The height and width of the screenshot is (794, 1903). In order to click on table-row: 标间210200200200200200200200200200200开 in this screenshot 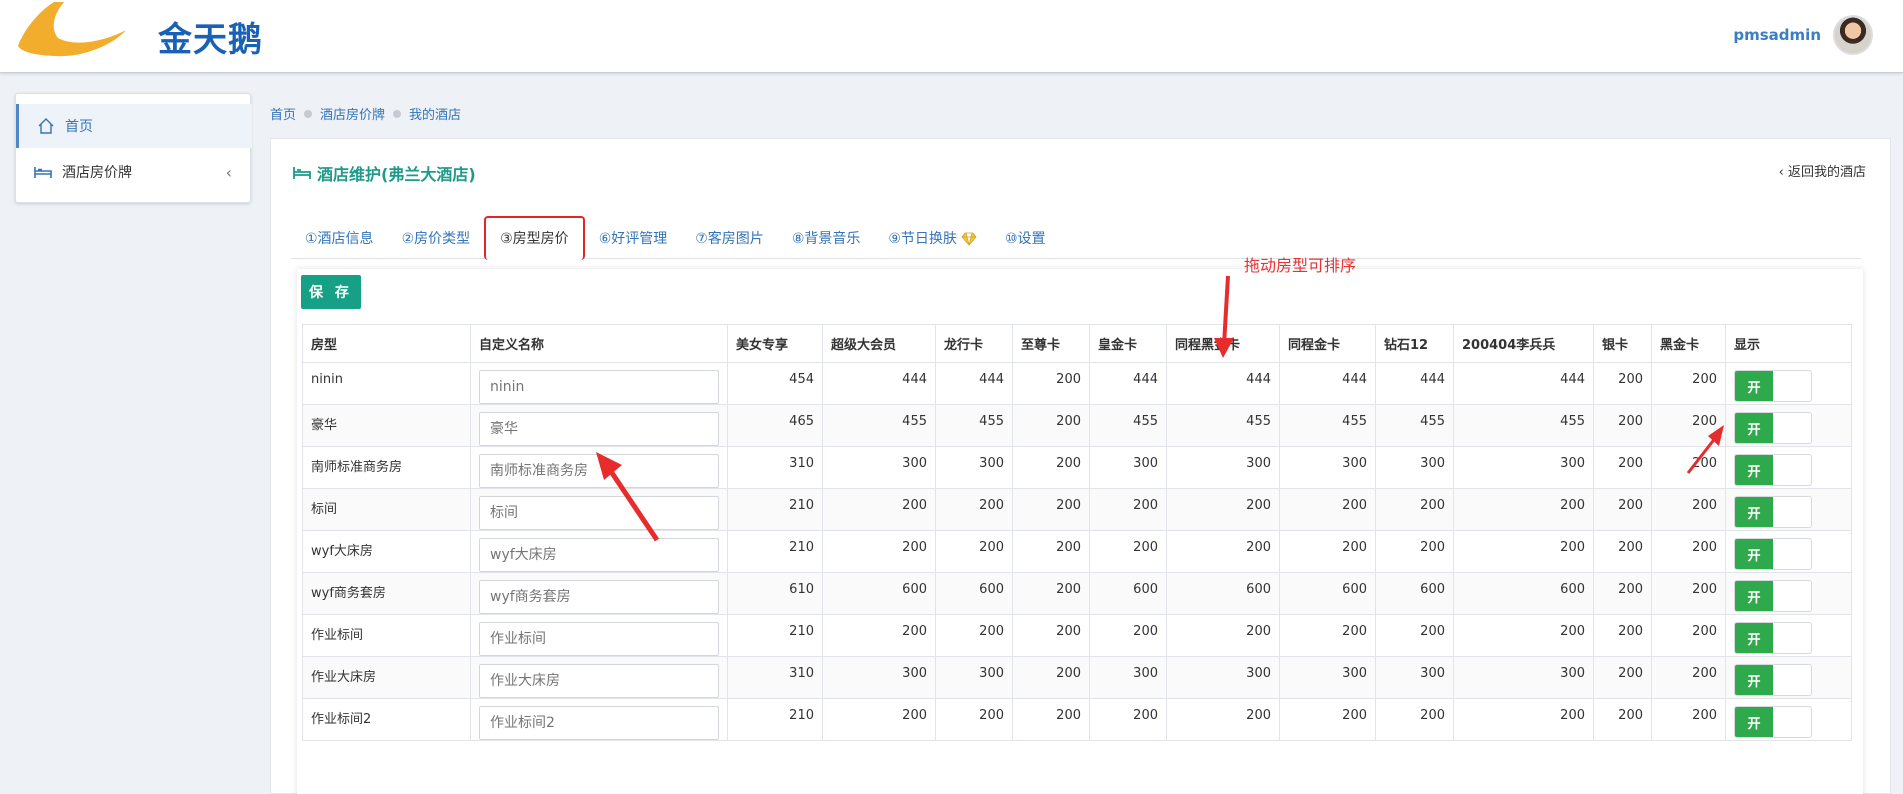, I will do `click(1077, 509)`.